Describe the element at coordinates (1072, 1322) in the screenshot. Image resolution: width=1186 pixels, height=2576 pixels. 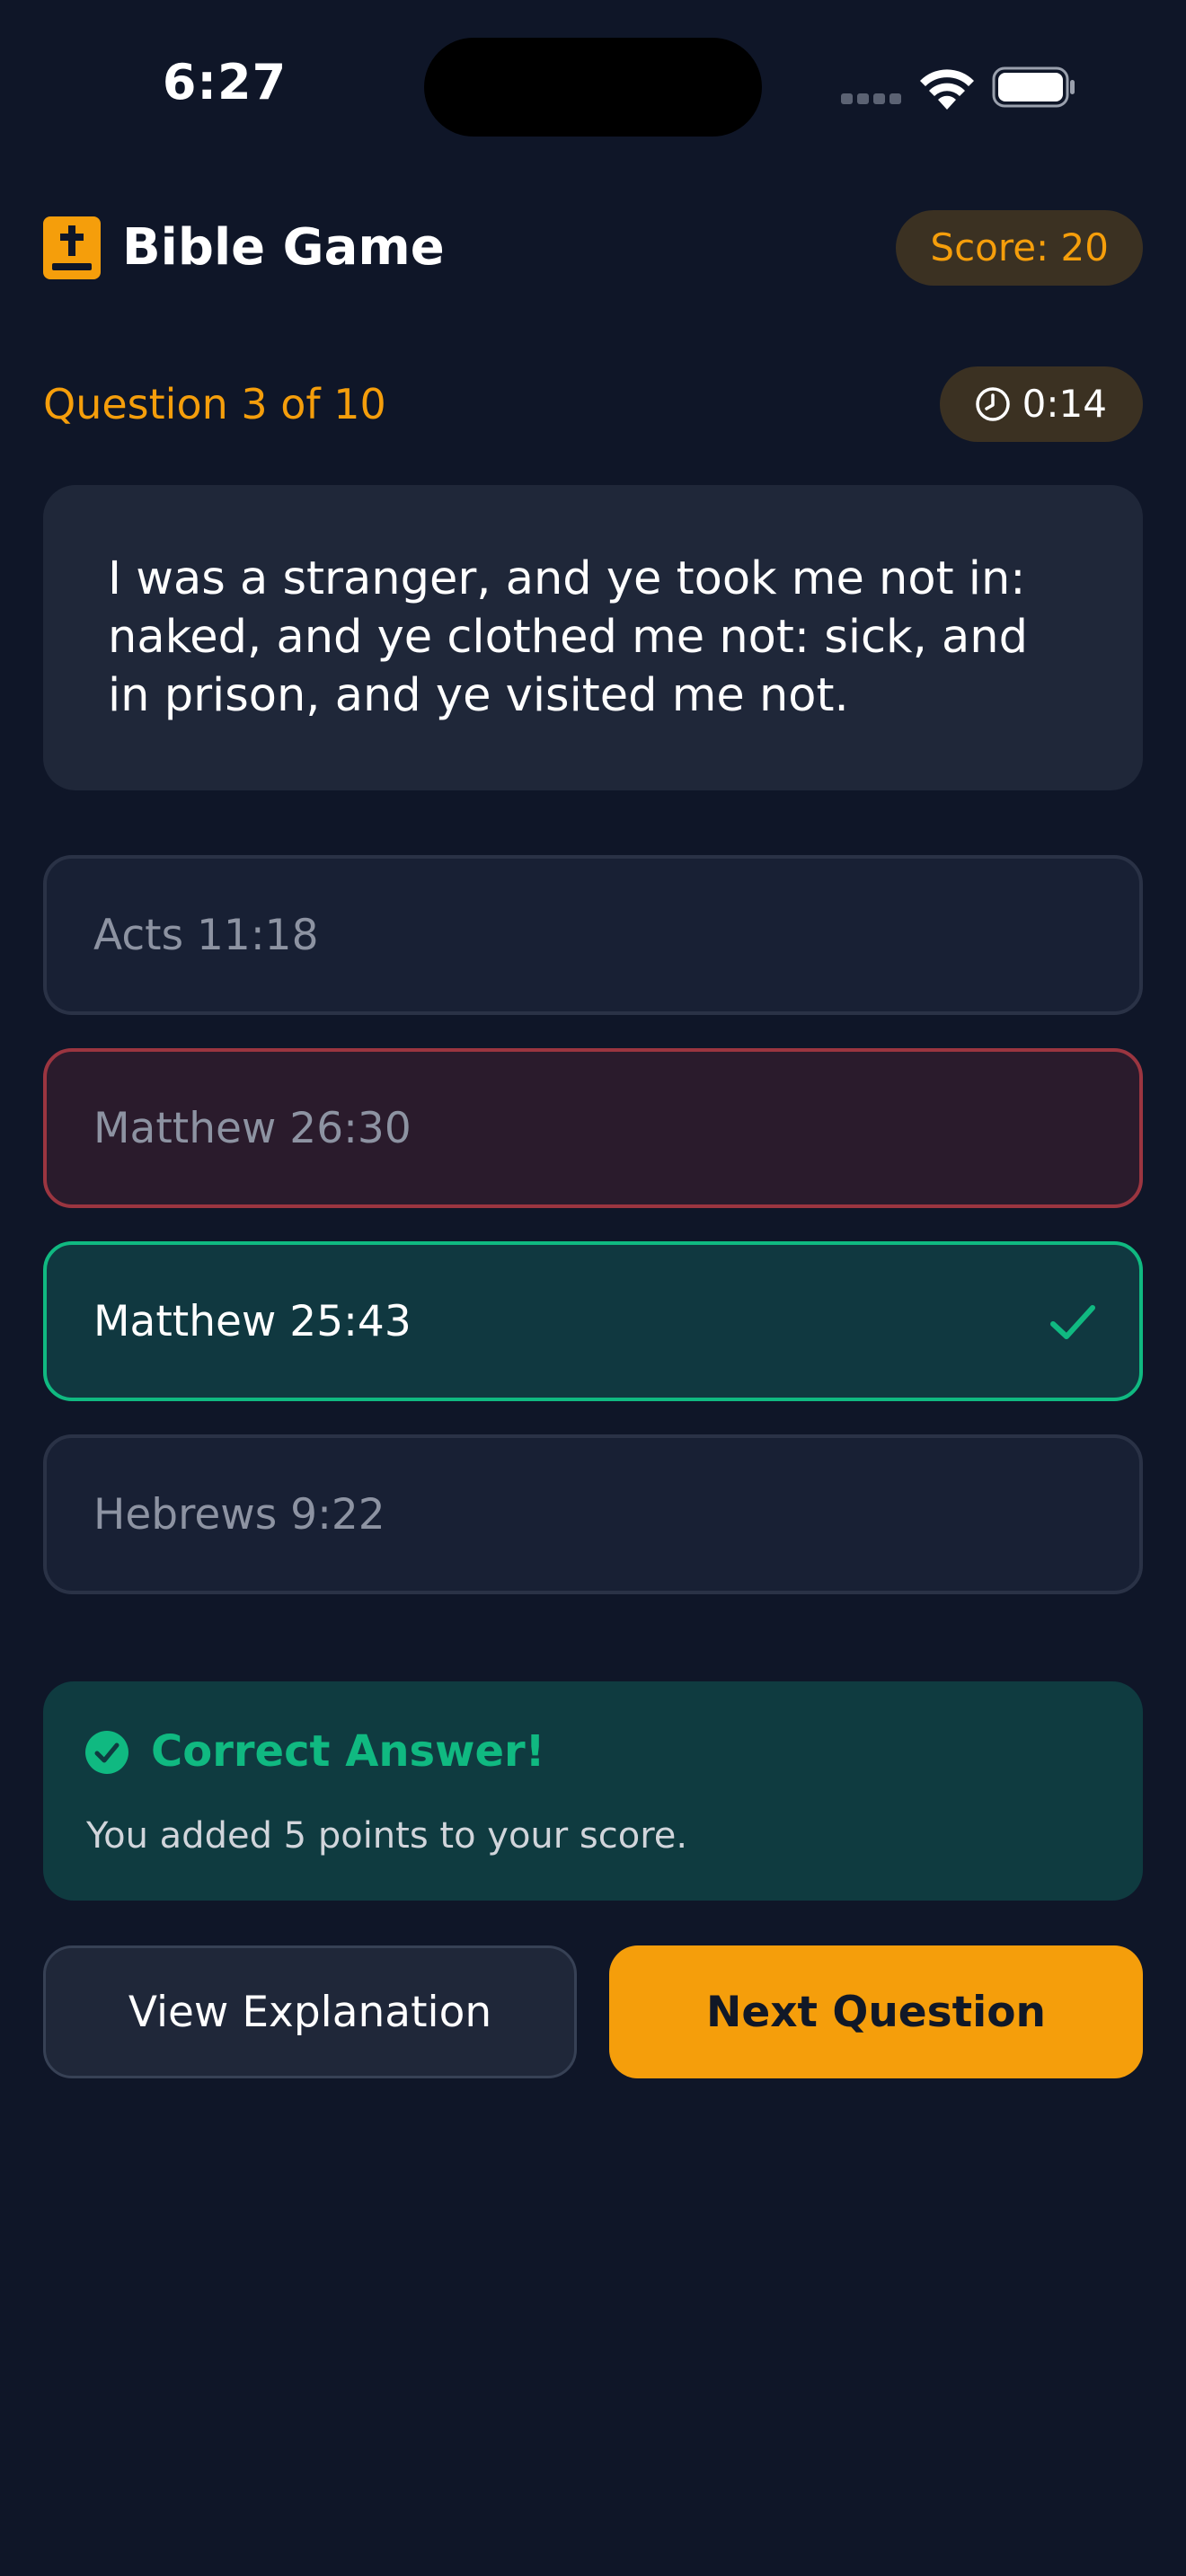
I see `checkmark-icon` at that location.